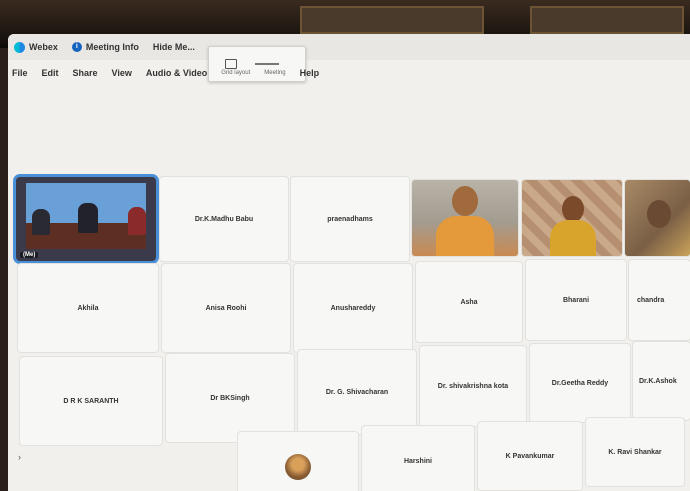 Image resolution: width=690 pixels, height=491 pixels. I want to click on participant-tile-self: (Me), so click(86, 219).